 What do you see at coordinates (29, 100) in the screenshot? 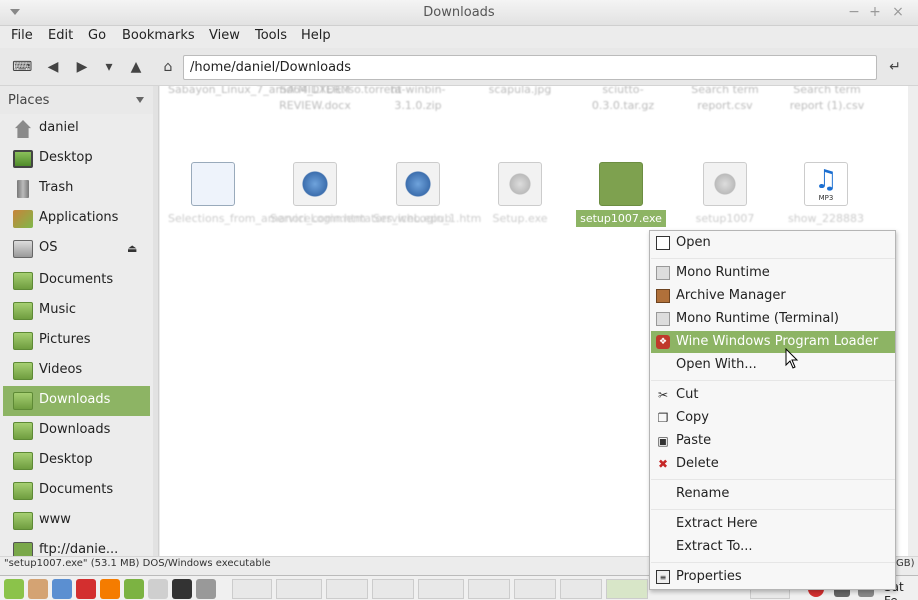
I see `places-label: Places` at bounding box center [29, 100].